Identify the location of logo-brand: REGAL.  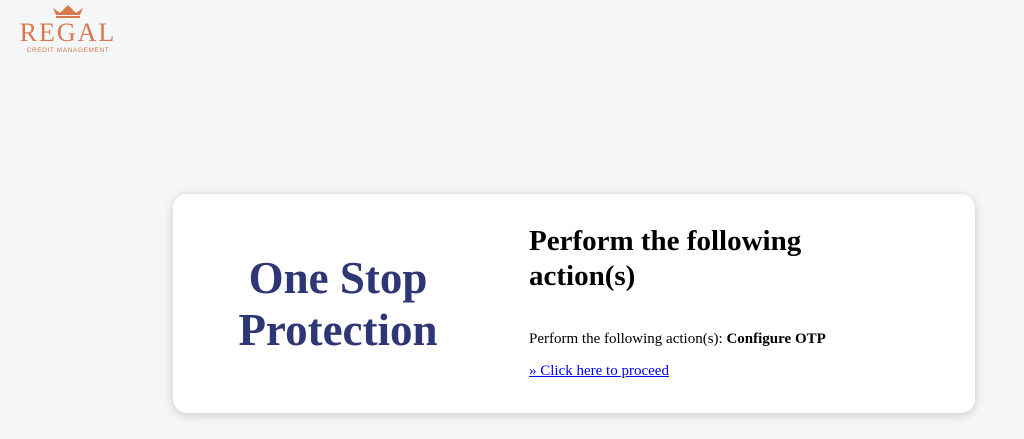
(68, 32).